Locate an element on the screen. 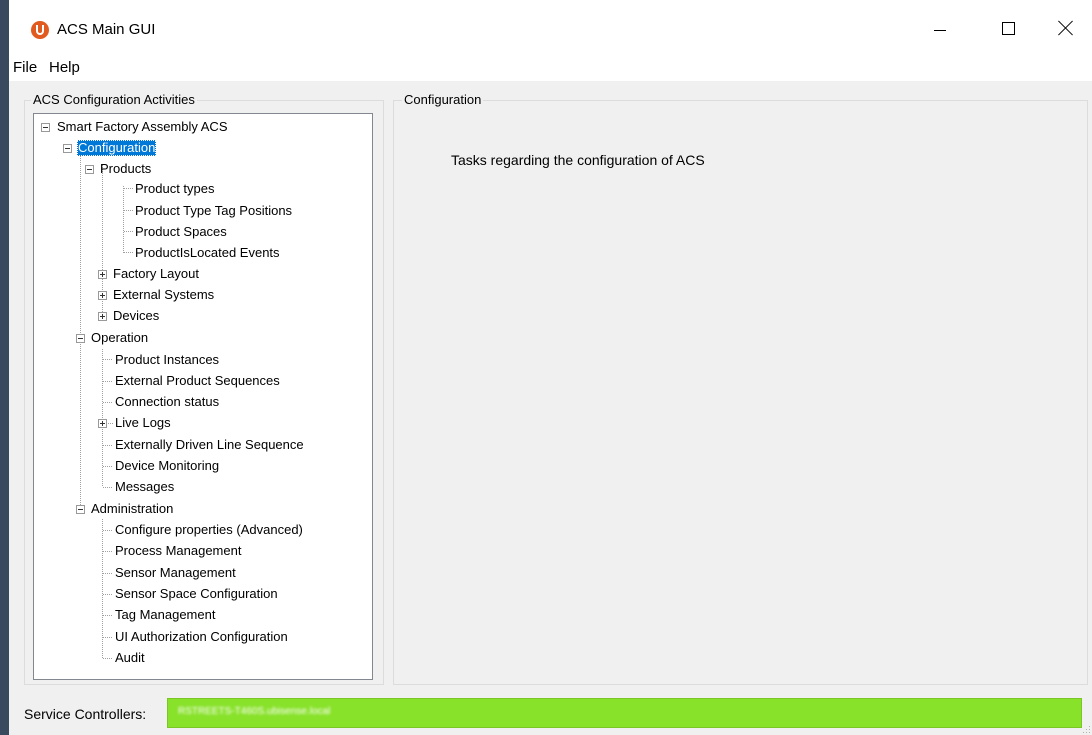  tree-node-productislocated-events: ProductIsLocated Events is located at coordinates (207, 253).